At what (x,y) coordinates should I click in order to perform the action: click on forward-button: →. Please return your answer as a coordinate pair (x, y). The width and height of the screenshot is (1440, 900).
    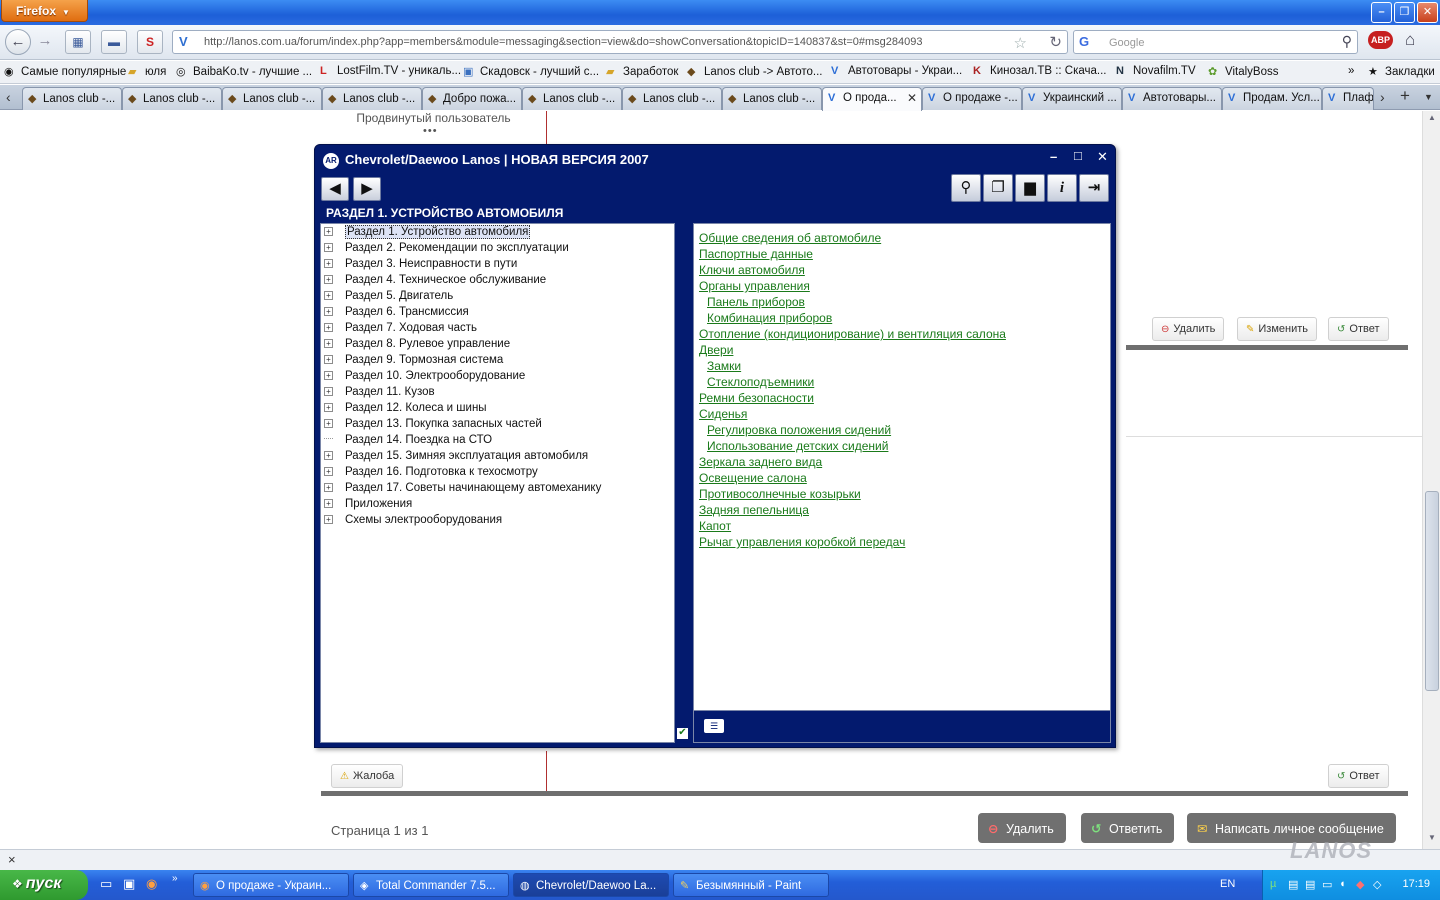
    Looking at the image, I should click on (45, 42).